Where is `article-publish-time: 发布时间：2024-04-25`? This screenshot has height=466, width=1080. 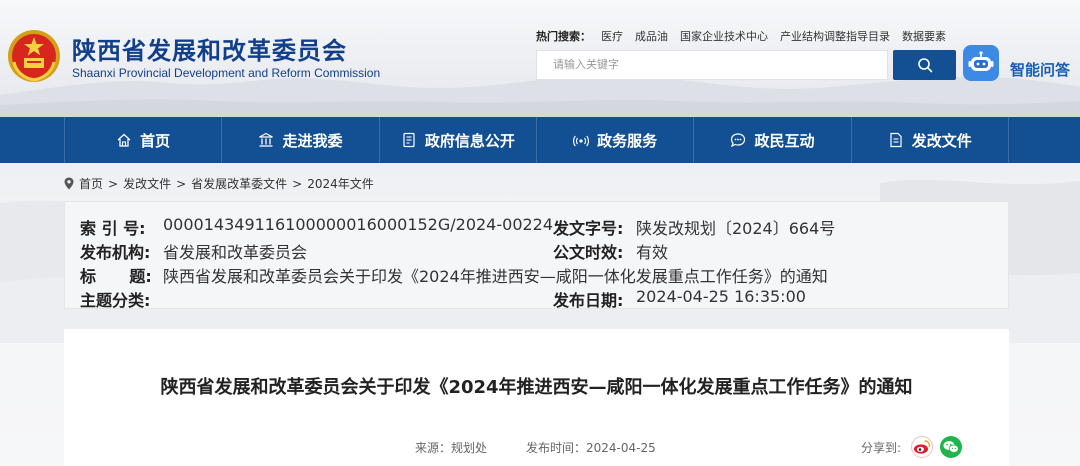
article-publish-time: 发布时间：2024-04-25 is located at coordinates (591, 448).